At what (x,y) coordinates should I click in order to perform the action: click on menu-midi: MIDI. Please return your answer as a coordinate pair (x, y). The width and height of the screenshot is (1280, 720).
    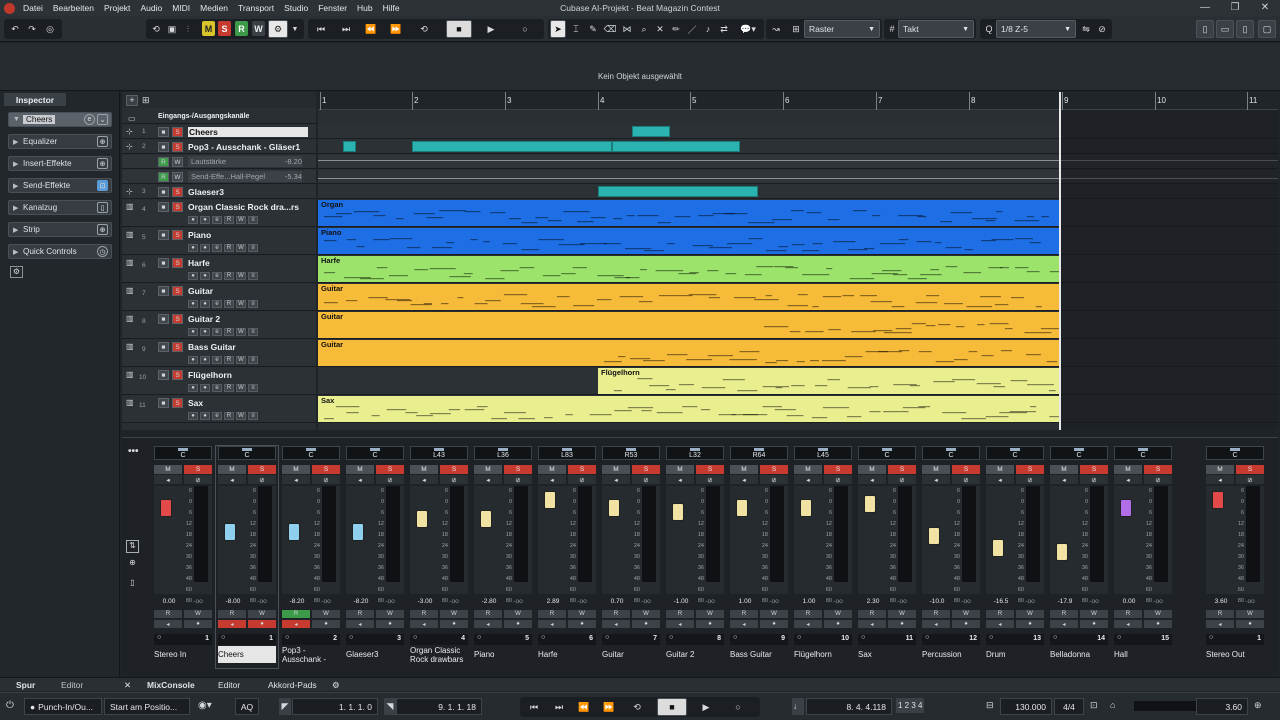
    Looking at the image, I should click on (181, 8).